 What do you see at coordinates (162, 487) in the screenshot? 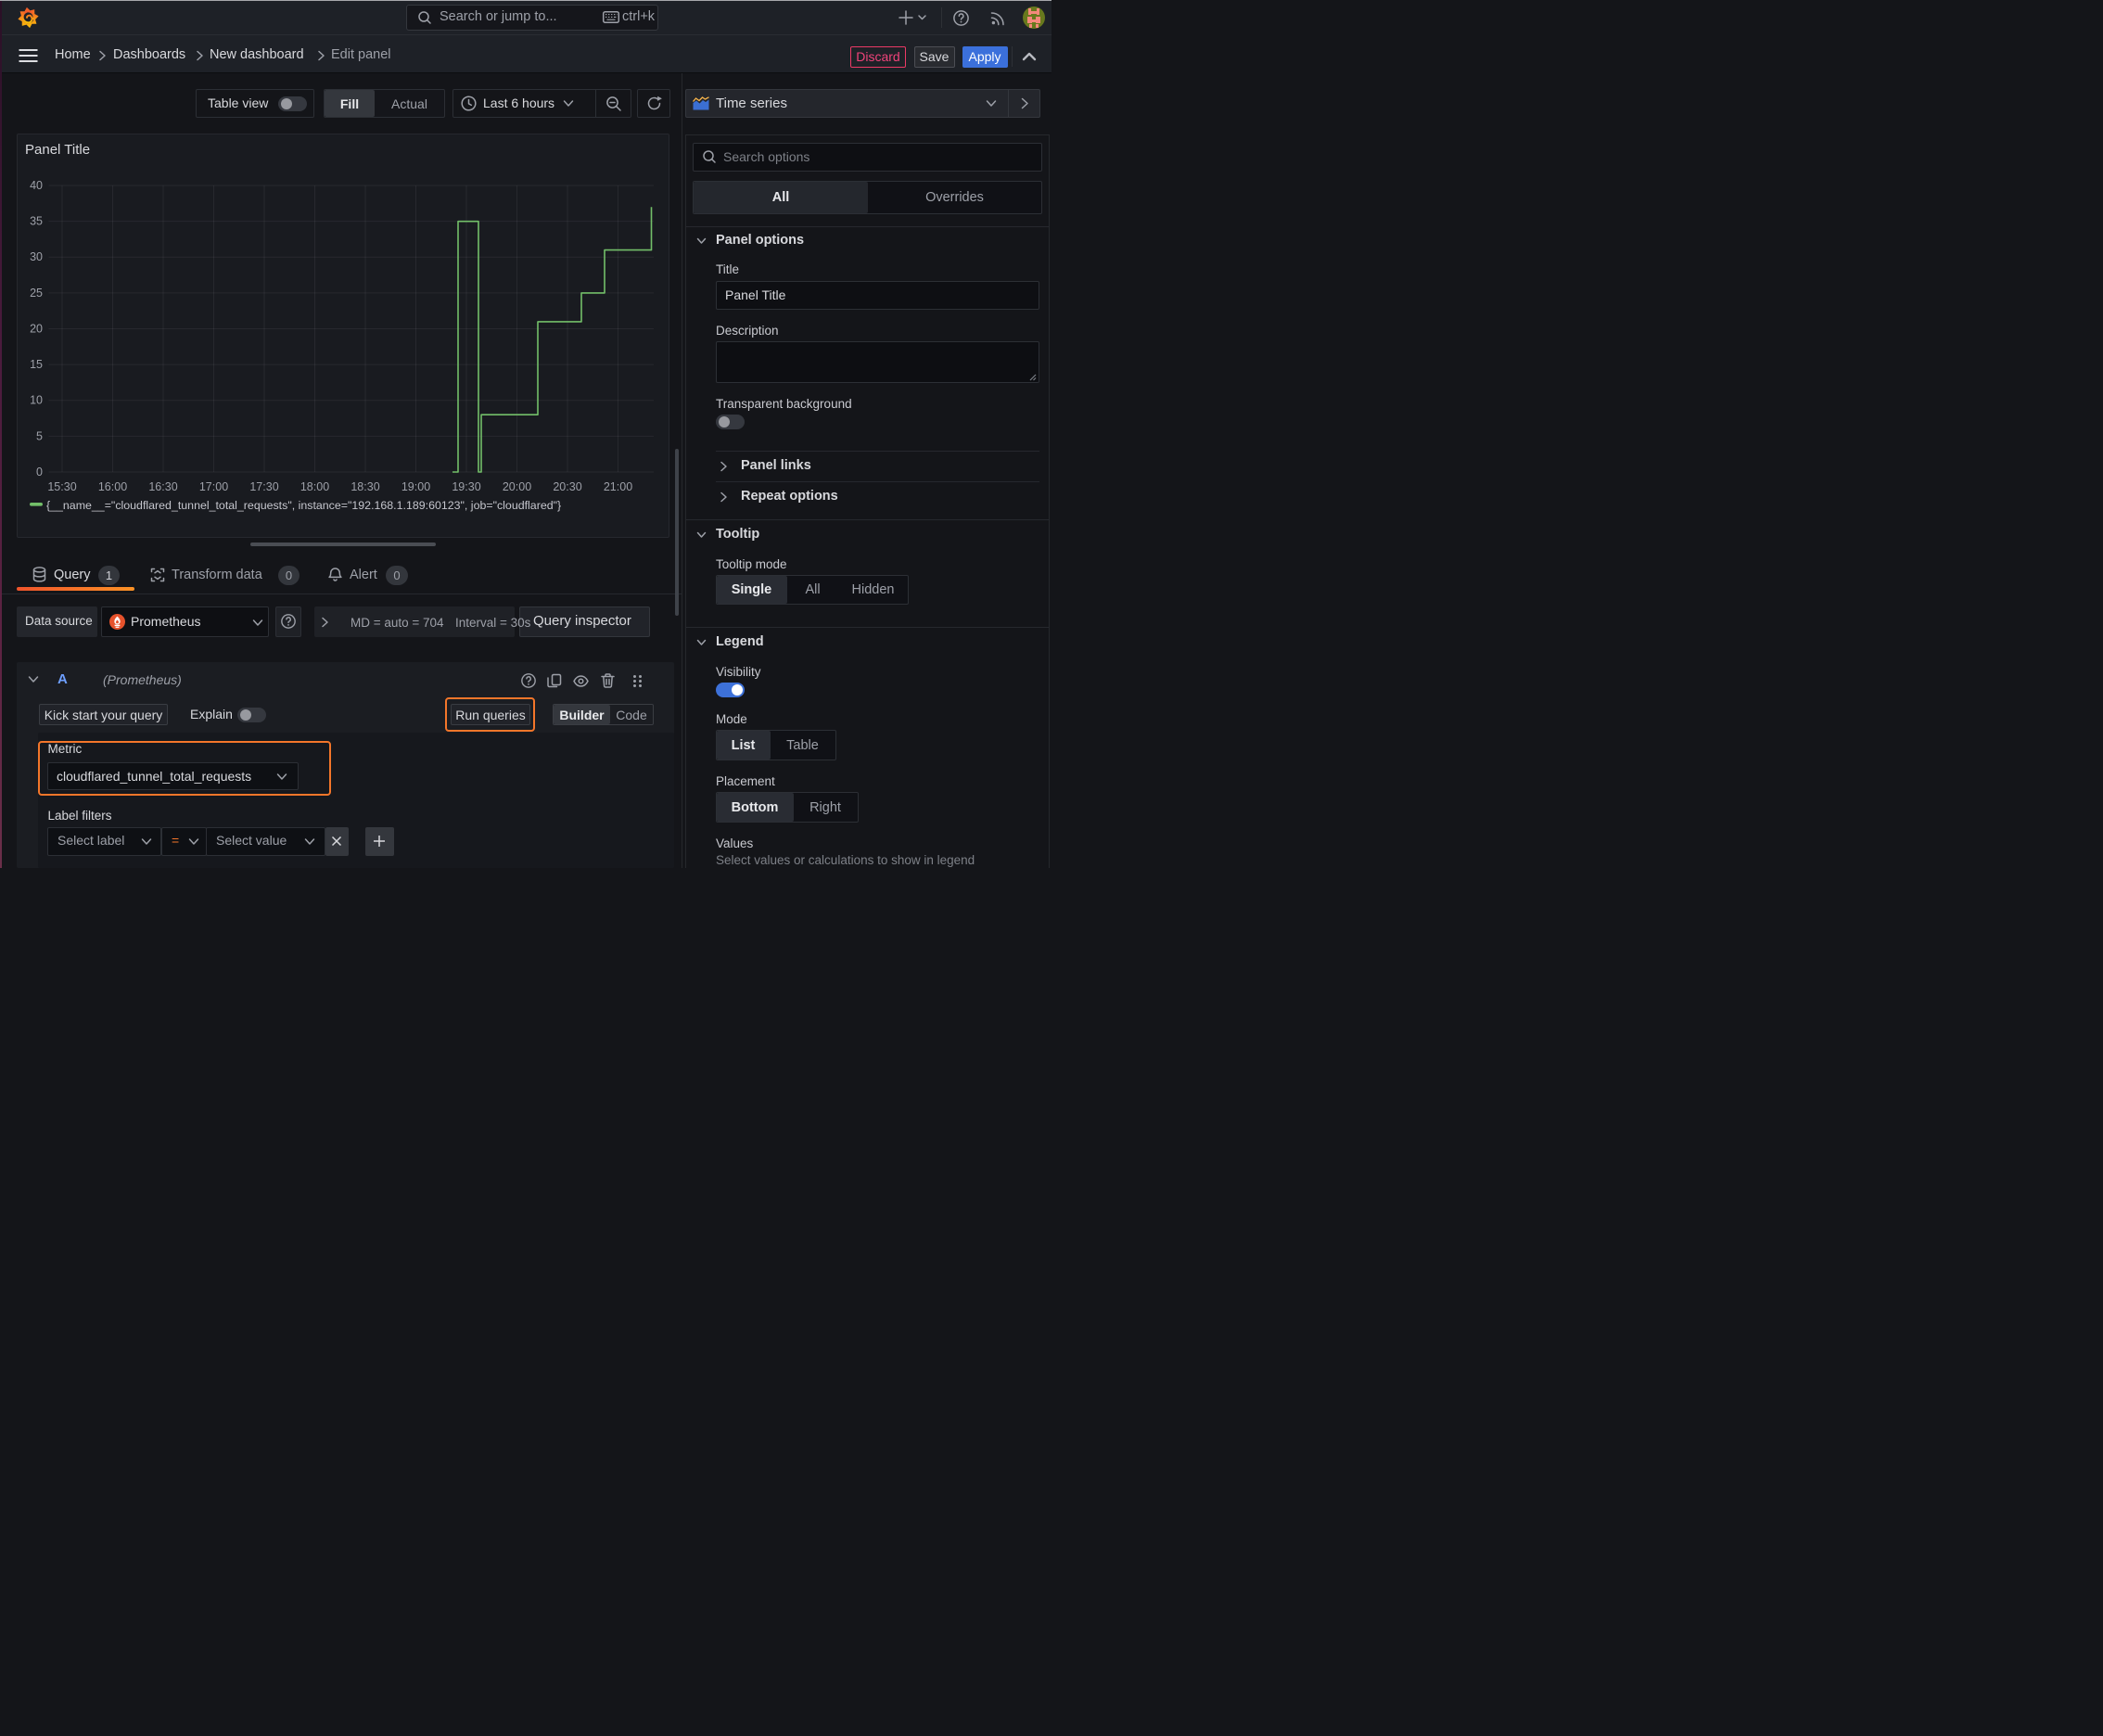
I see `svg-text: 16:30` at bounding box center [162, 487].